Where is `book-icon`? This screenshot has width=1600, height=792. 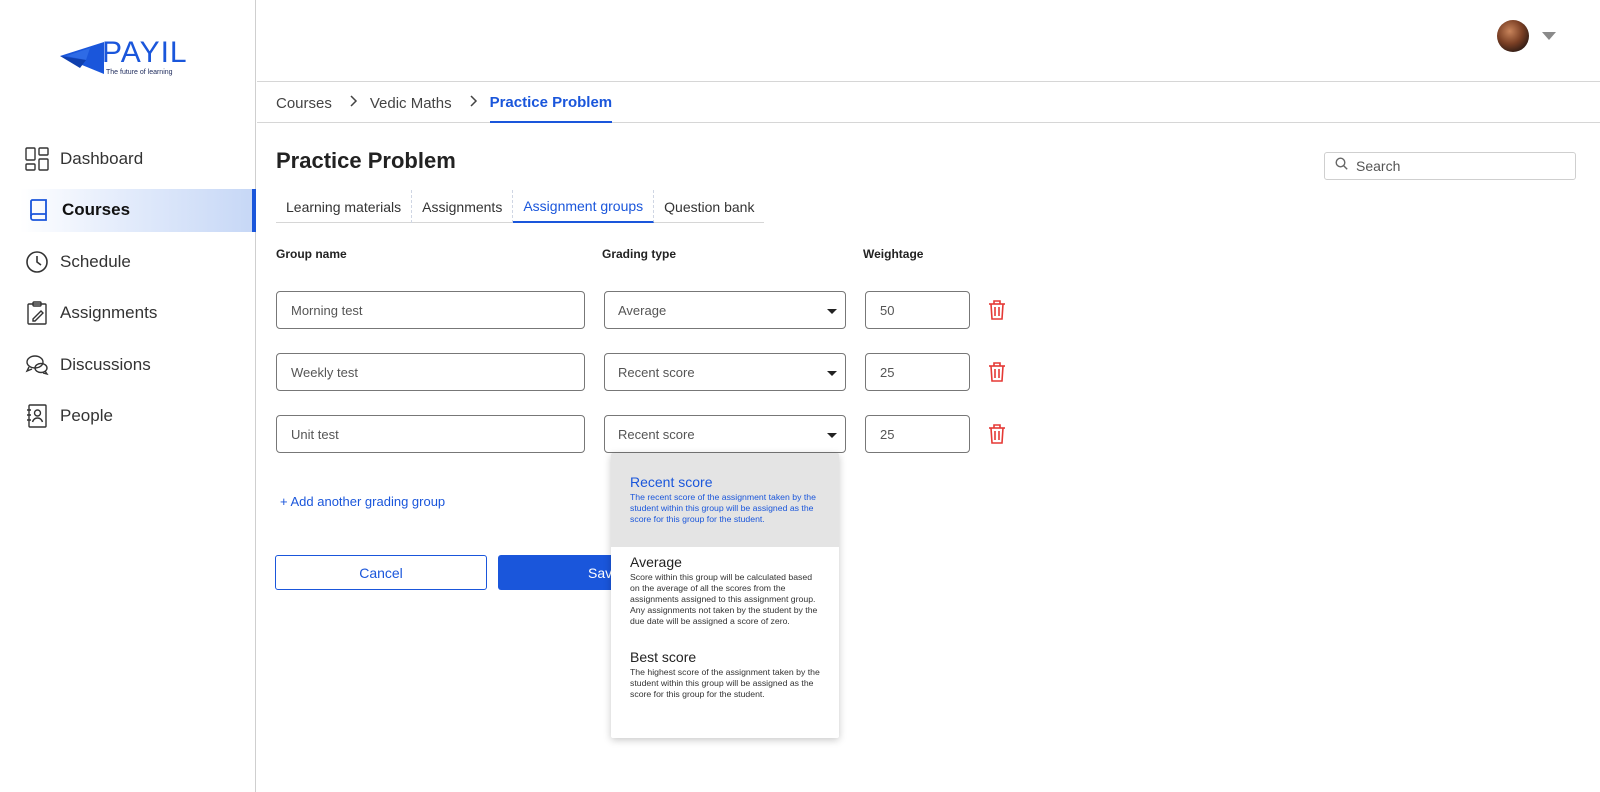
book-icon is located at coordinates (39, 210).